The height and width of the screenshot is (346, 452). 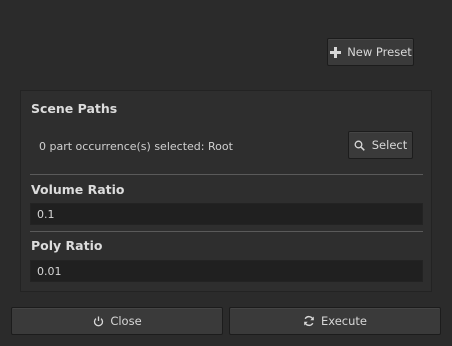 I want to click on new-preset-button: New Preset, so click(x=370, y=52).